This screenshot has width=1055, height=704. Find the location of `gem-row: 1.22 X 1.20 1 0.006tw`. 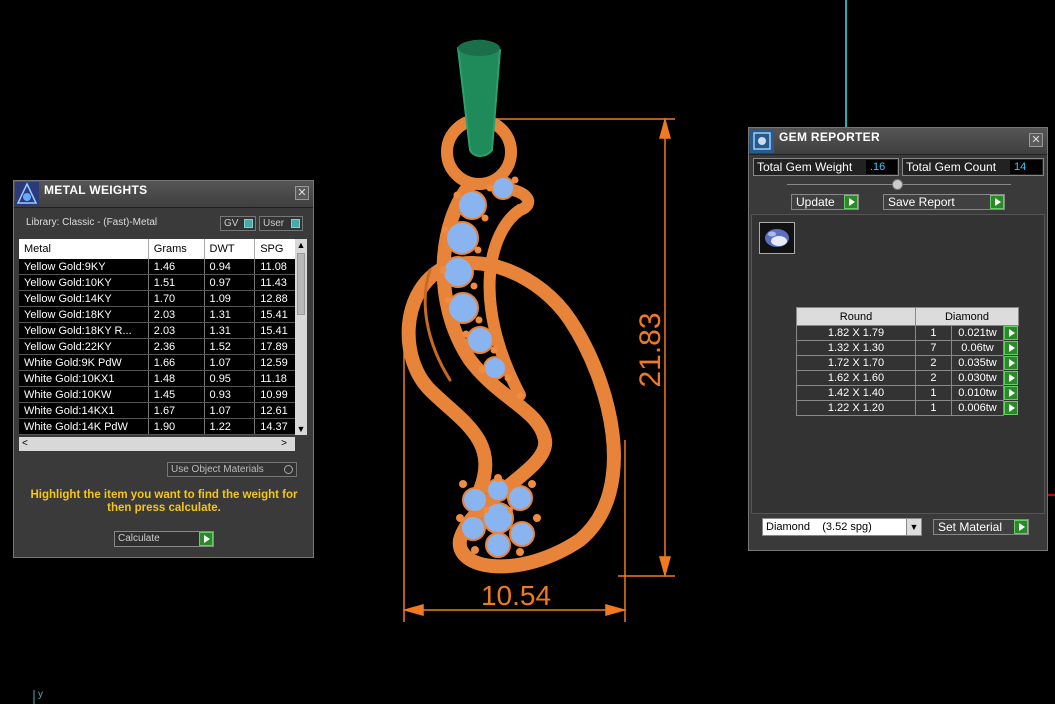

gem-row: 1.22 X 1.20 1 0.006tw is located at coordinates (907, 408).